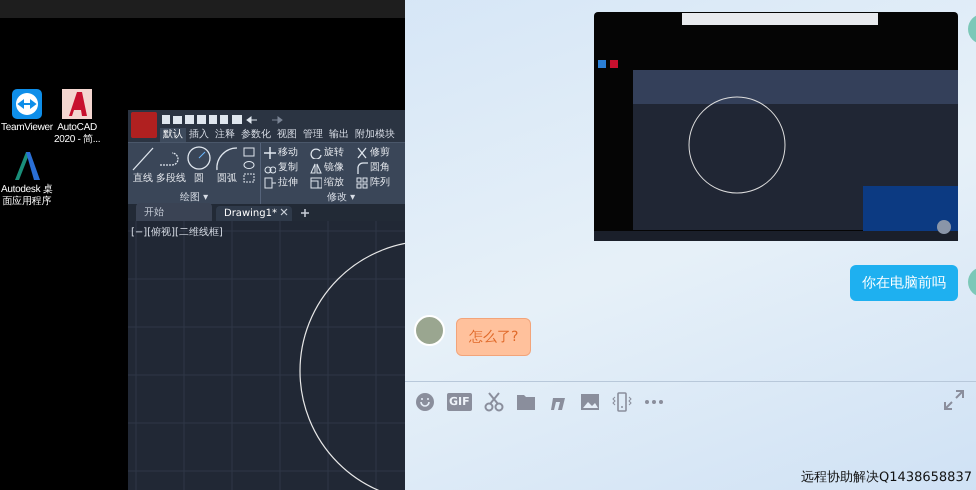 This screenshot has height=490, width=976. I want to click on tool-label: 旋转, so click(334, 153).